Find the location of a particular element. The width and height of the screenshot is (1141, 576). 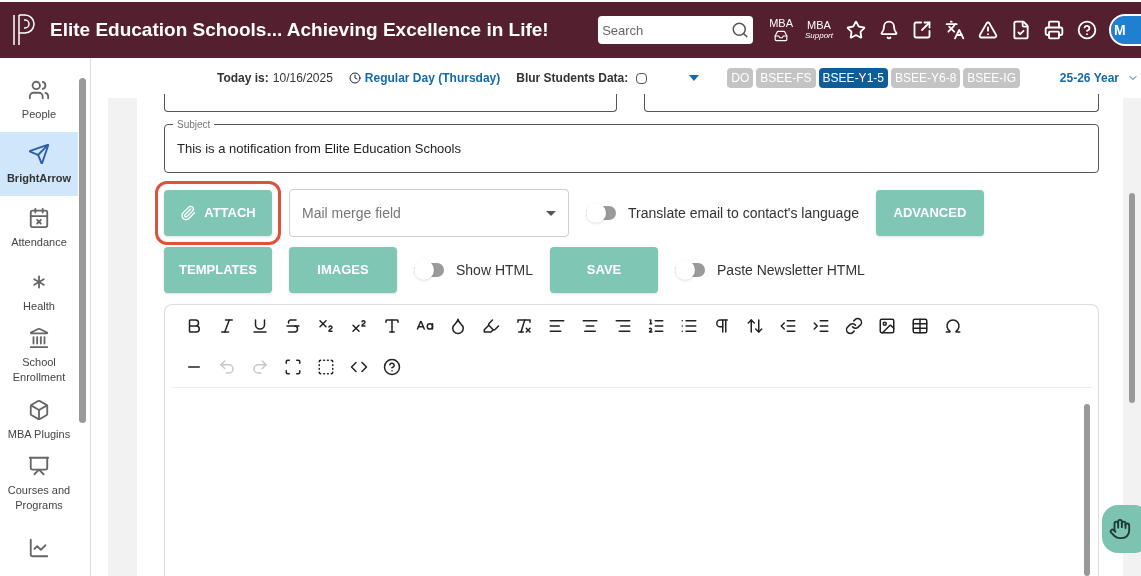

calendar-icon is located at coordinates (39, 217).